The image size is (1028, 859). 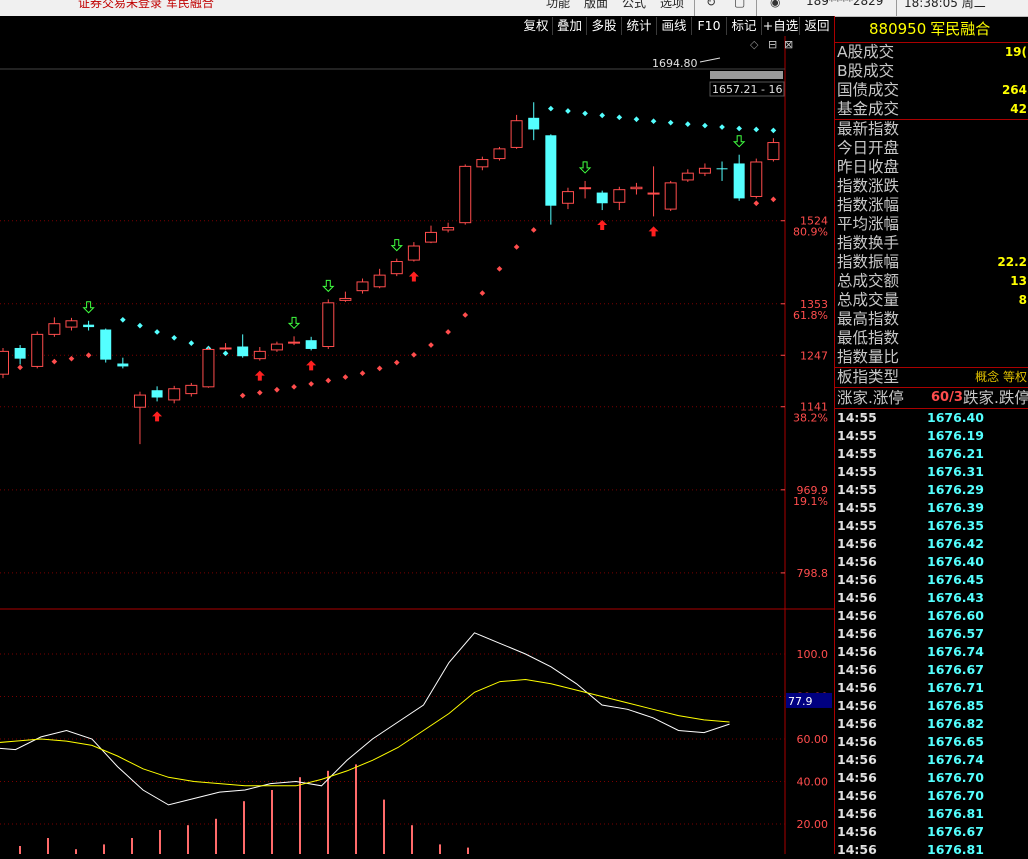 What do you see at coordinates (868, 357) in the screenshot?
I see `stat-label: 指数量比` at bounding box center [868, 357].